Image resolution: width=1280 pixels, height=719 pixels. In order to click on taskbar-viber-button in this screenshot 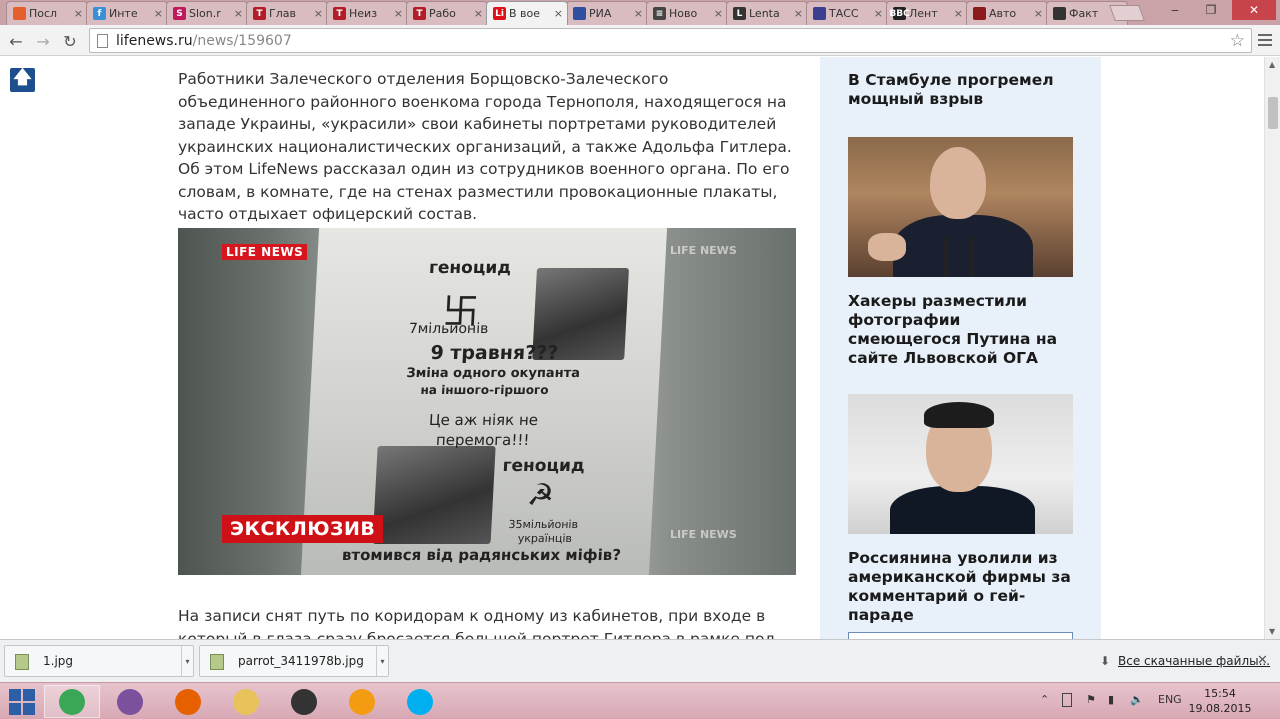, I will do `click(130, 701)`.